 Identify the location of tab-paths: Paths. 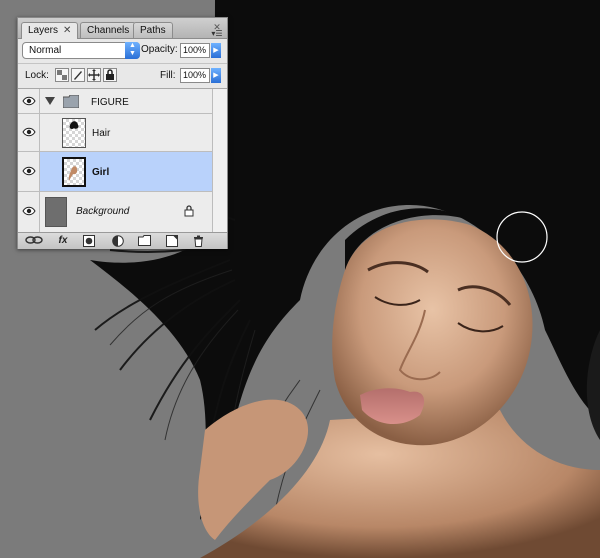
(153, 30).